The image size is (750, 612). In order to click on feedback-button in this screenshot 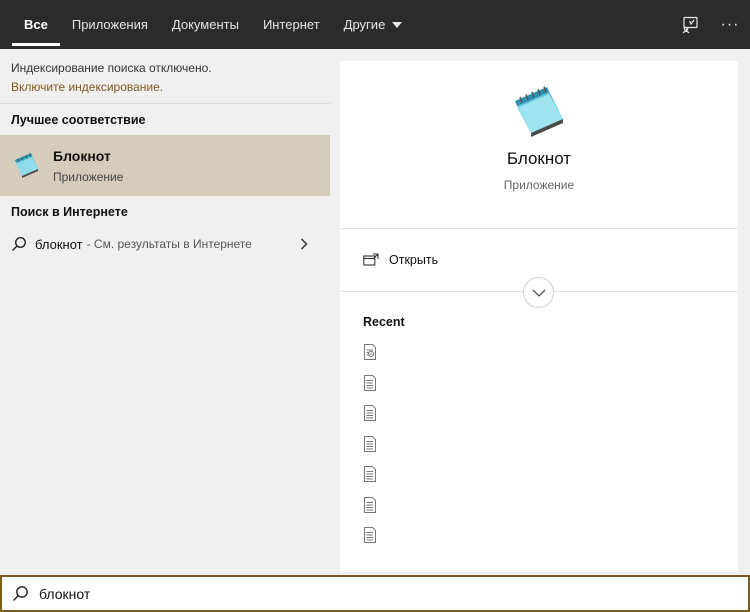, I will do `click(690, 24)`.